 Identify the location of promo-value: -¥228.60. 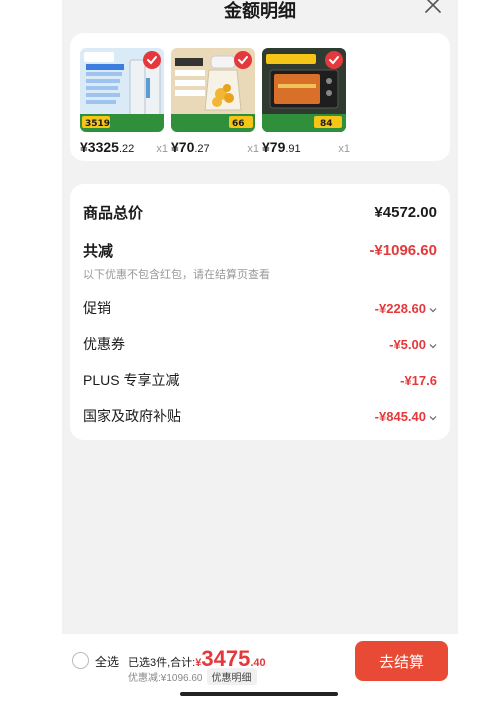
(406, 308).